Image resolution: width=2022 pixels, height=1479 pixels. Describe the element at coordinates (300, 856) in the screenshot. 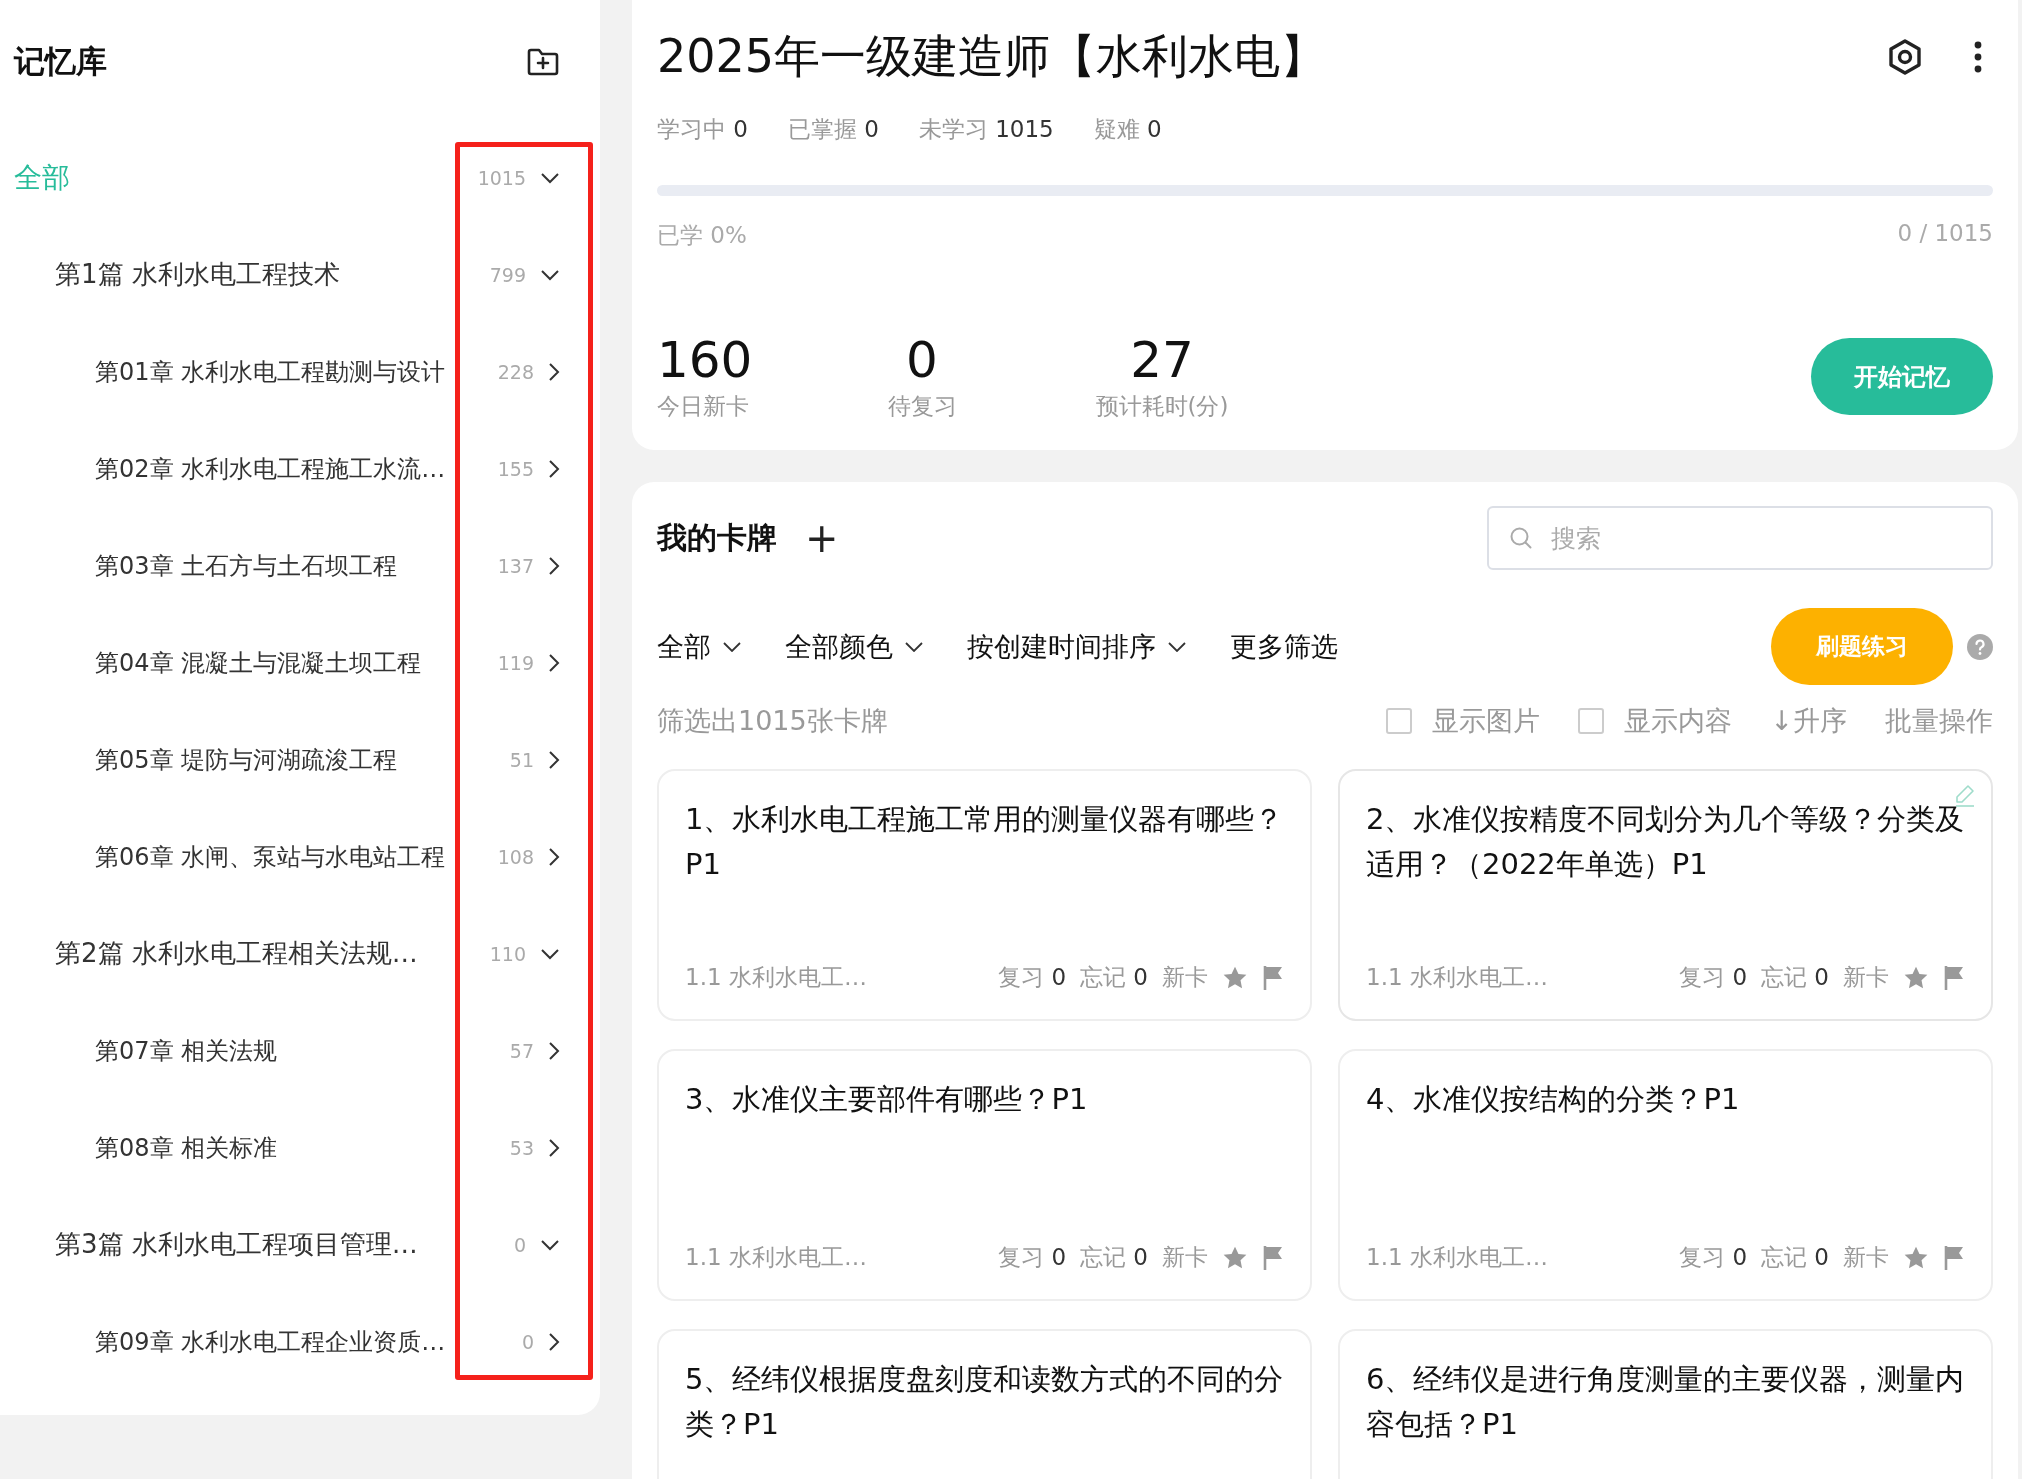

I see `tree-item: 第06章 水闸、泵站与水电站工程 108` at that location.